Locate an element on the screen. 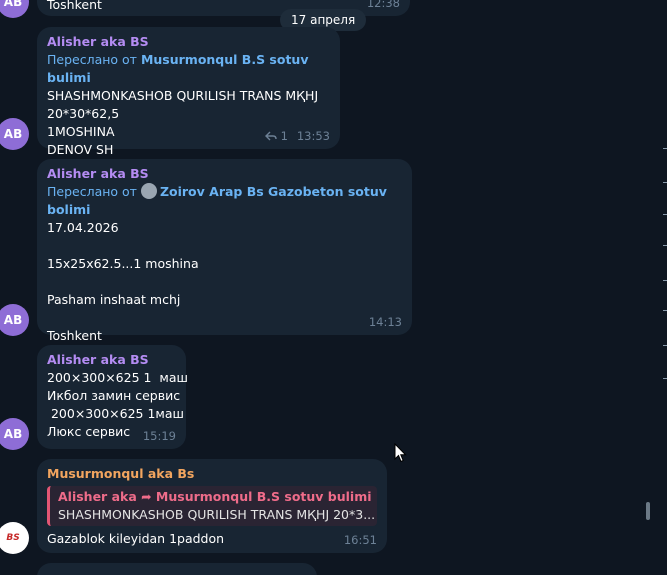 The height and width of the screenshot is (575, 667). message-time: 16:51 is located at coordinates (360, 540).